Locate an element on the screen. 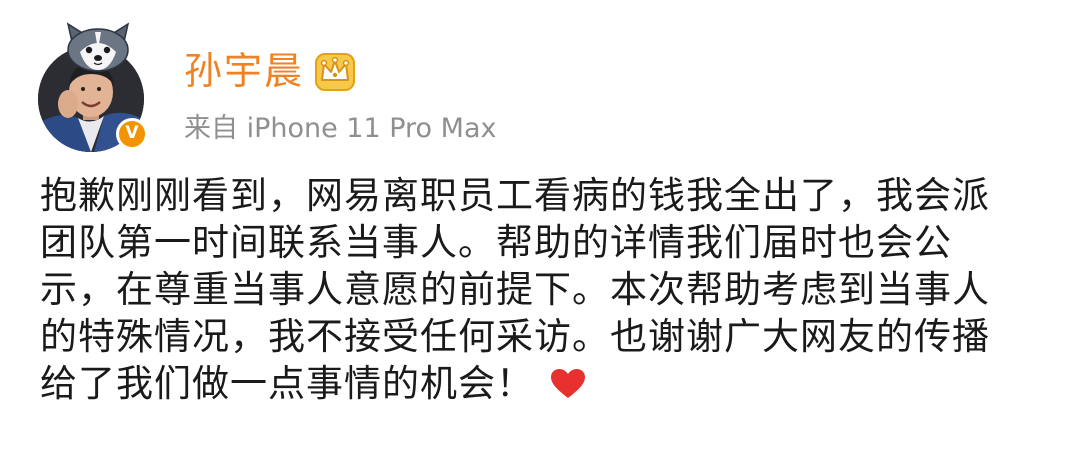  content-line-last: 给了我们做一点事情的机会！ is located at coordinates (540, 383).